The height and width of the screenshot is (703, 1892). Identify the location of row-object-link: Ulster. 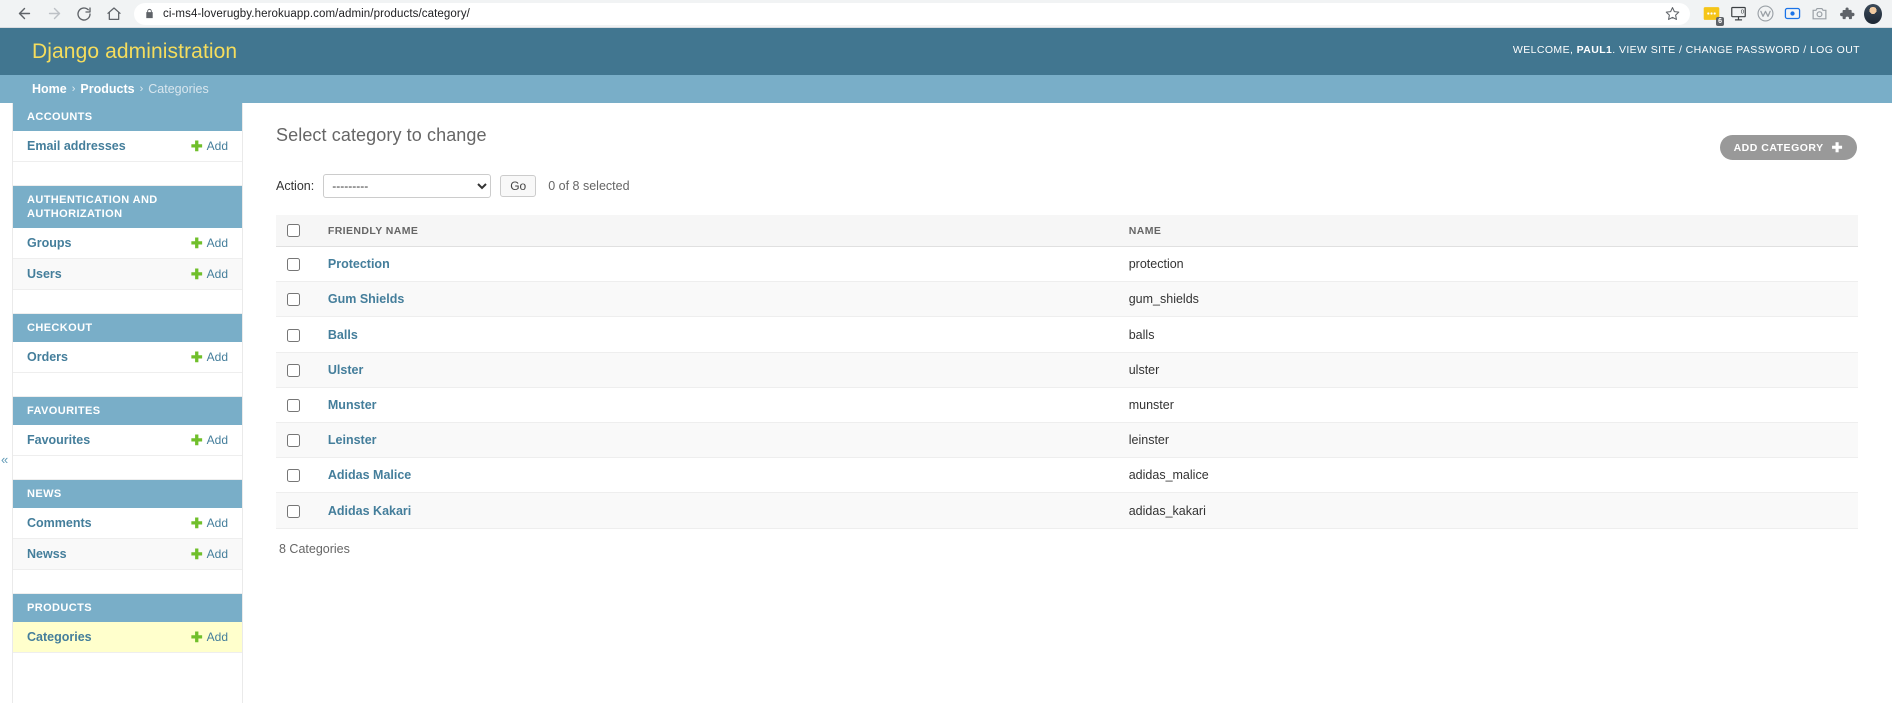
(345, 370).